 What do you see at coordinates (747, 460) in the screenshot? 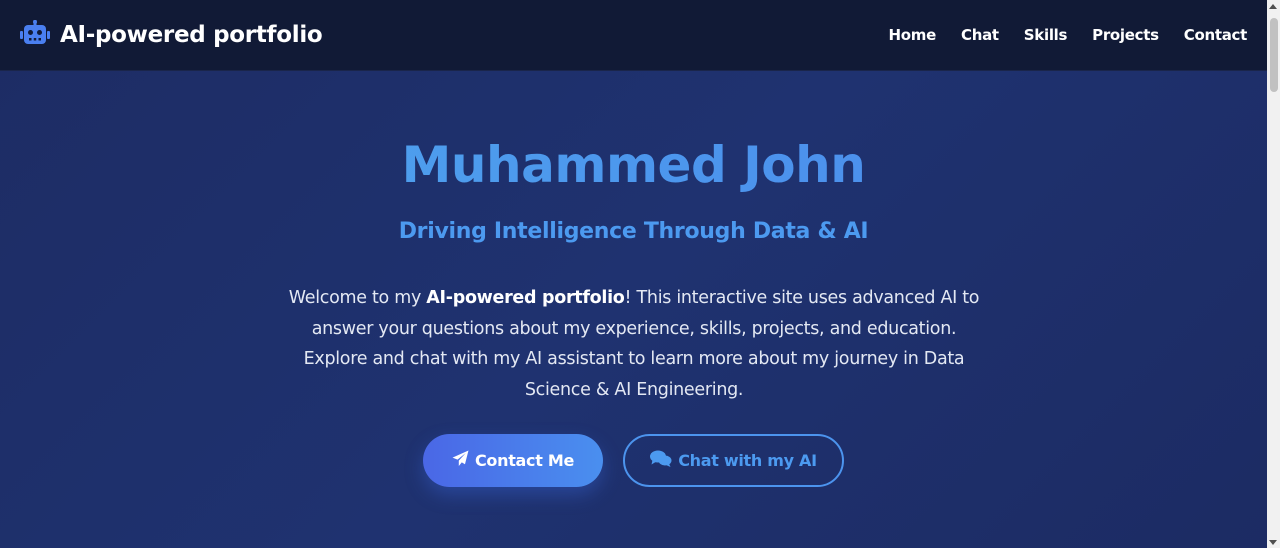
I see `chat-with-ai-label: Chat with my AI` at bounding box center [747, 460].